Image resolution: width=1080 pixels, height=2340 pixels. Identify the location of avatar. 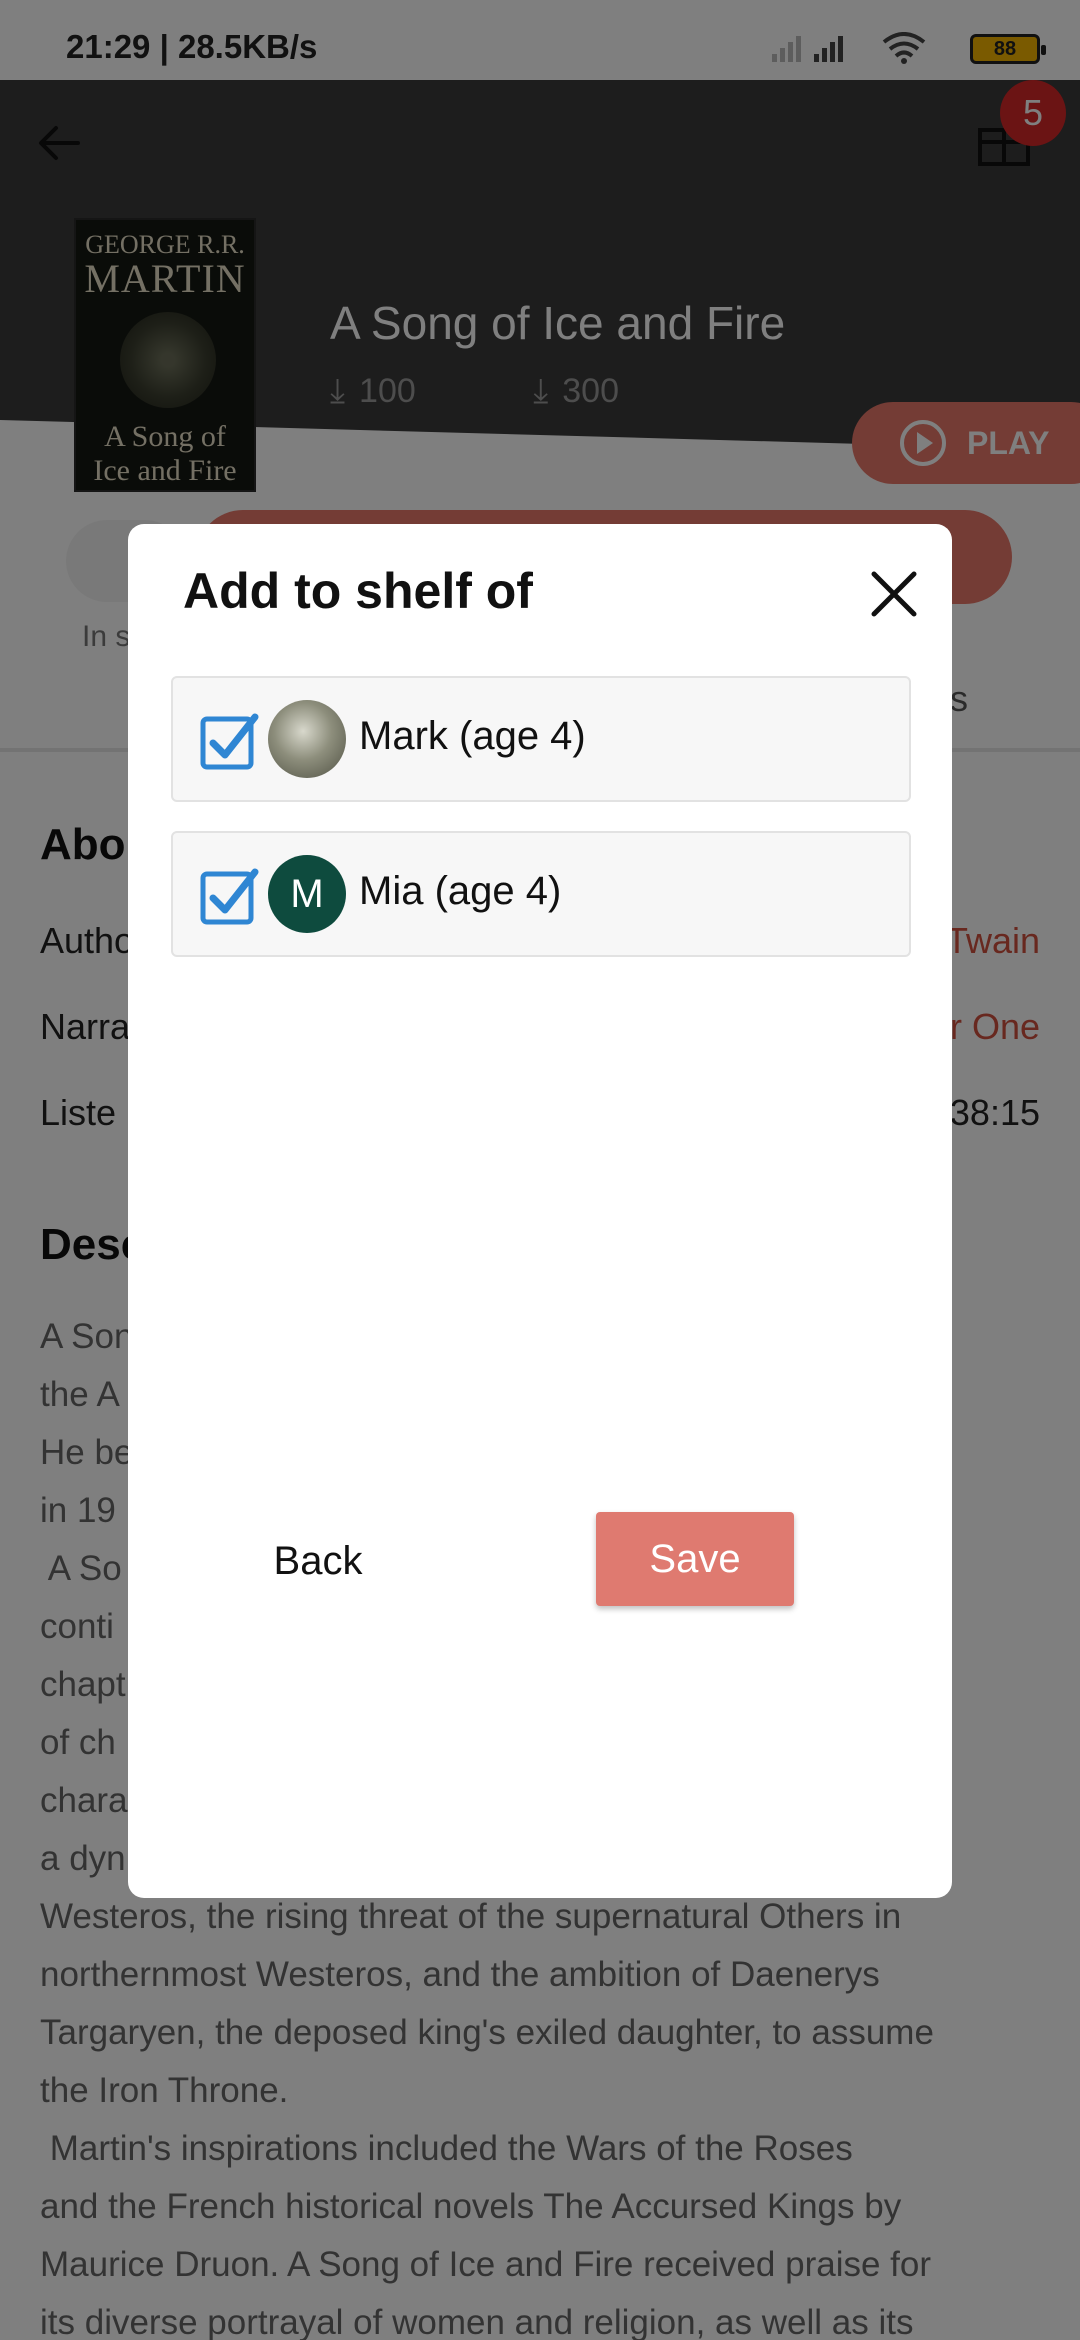
(307, 739).